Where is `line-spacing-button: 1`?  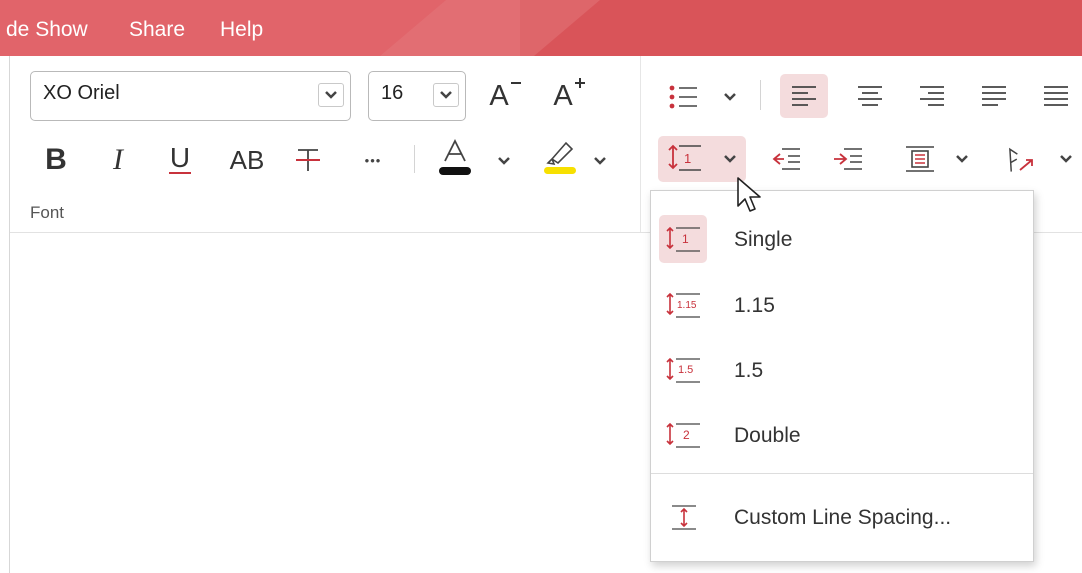 line-spacing-button: 1 is located at coordinates (685, 159).